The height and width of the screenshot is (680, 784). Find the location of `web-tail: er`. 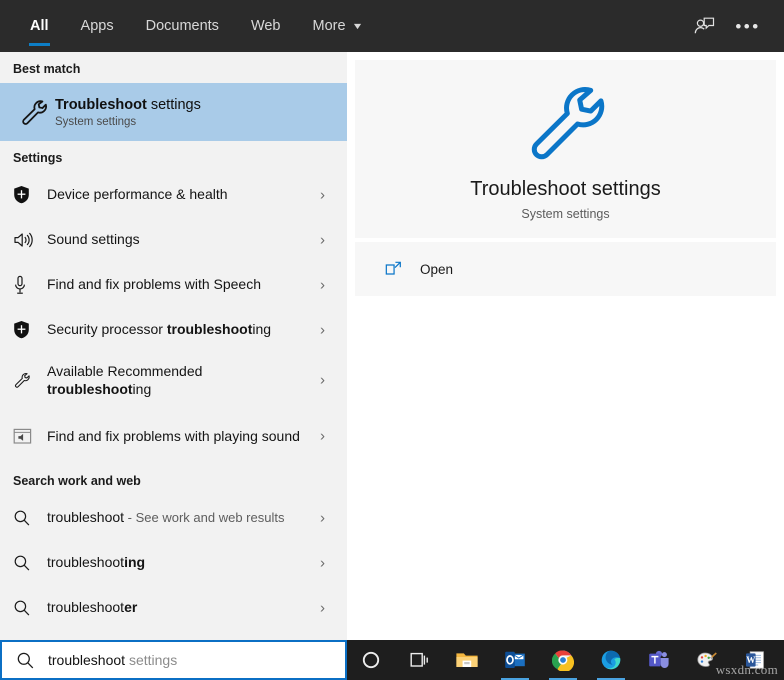

web-tail: er is located at coordinates (131, 607).